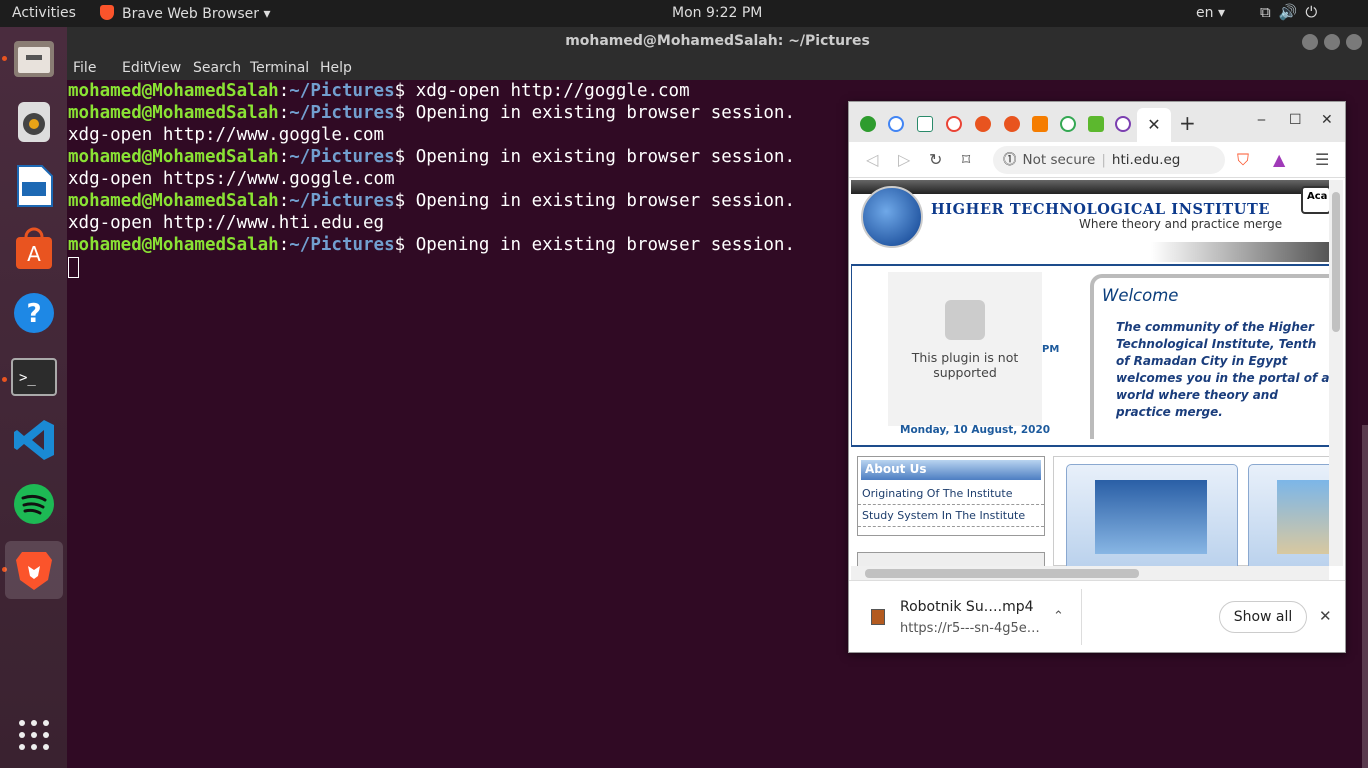  What do you see at coordinates (84, 68) in the screenshot?
I see `menu-file: File` at bounding box center [84, 68].